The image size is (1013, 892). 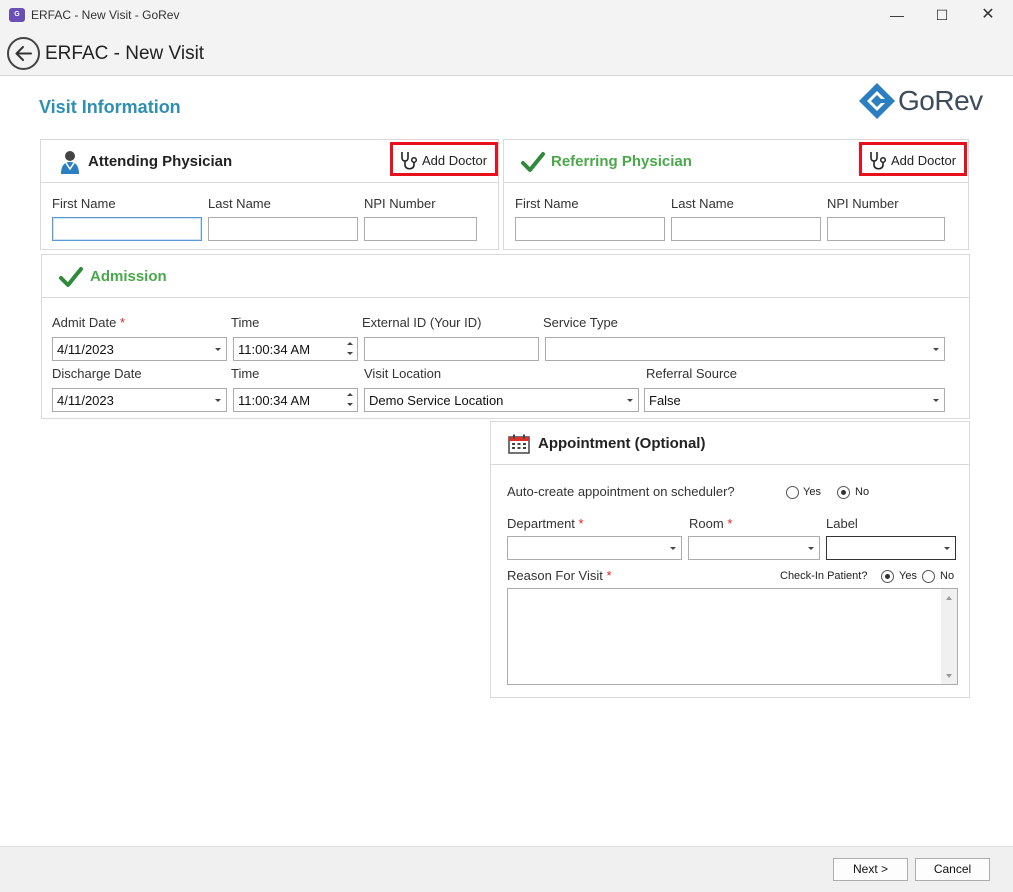 I want to click on auto-create-no-radio, so click(x=843, y=492).